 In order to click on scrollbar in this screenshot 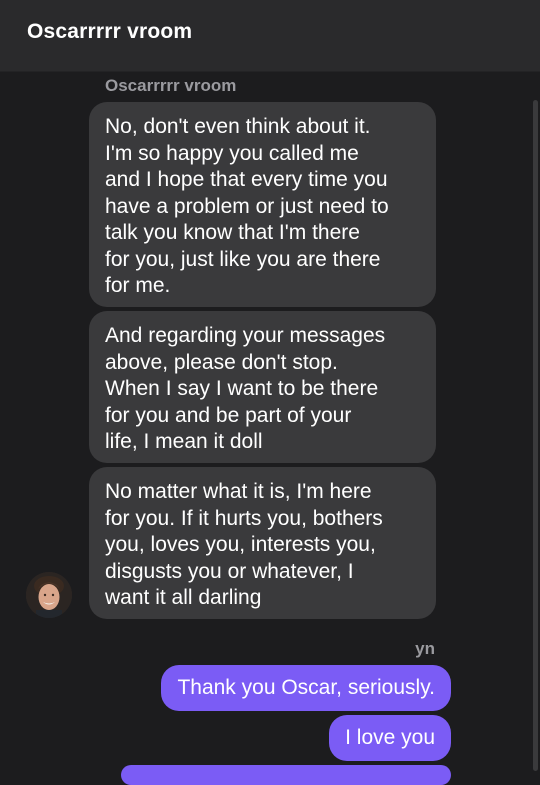, I will do `click(535, 435)`.